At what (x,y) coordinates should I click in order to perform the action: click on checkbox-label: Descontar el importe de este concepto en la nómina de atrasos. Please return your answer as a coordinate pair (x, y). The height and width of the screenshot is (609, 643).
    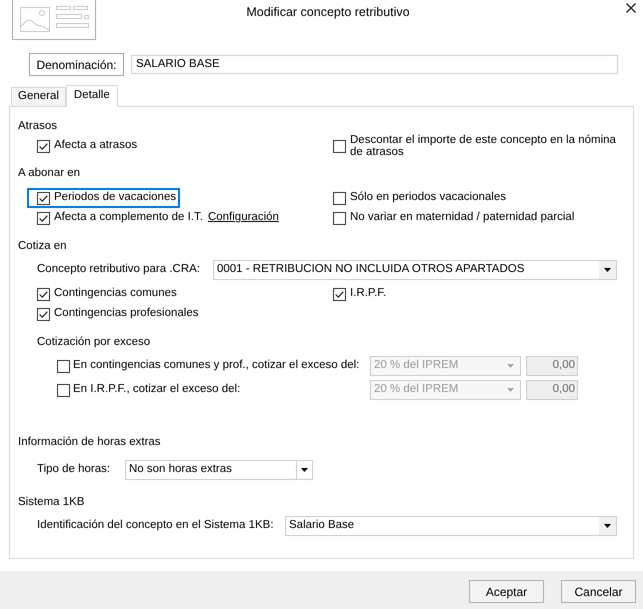
    Looking at the image, I should click on (483, 146).